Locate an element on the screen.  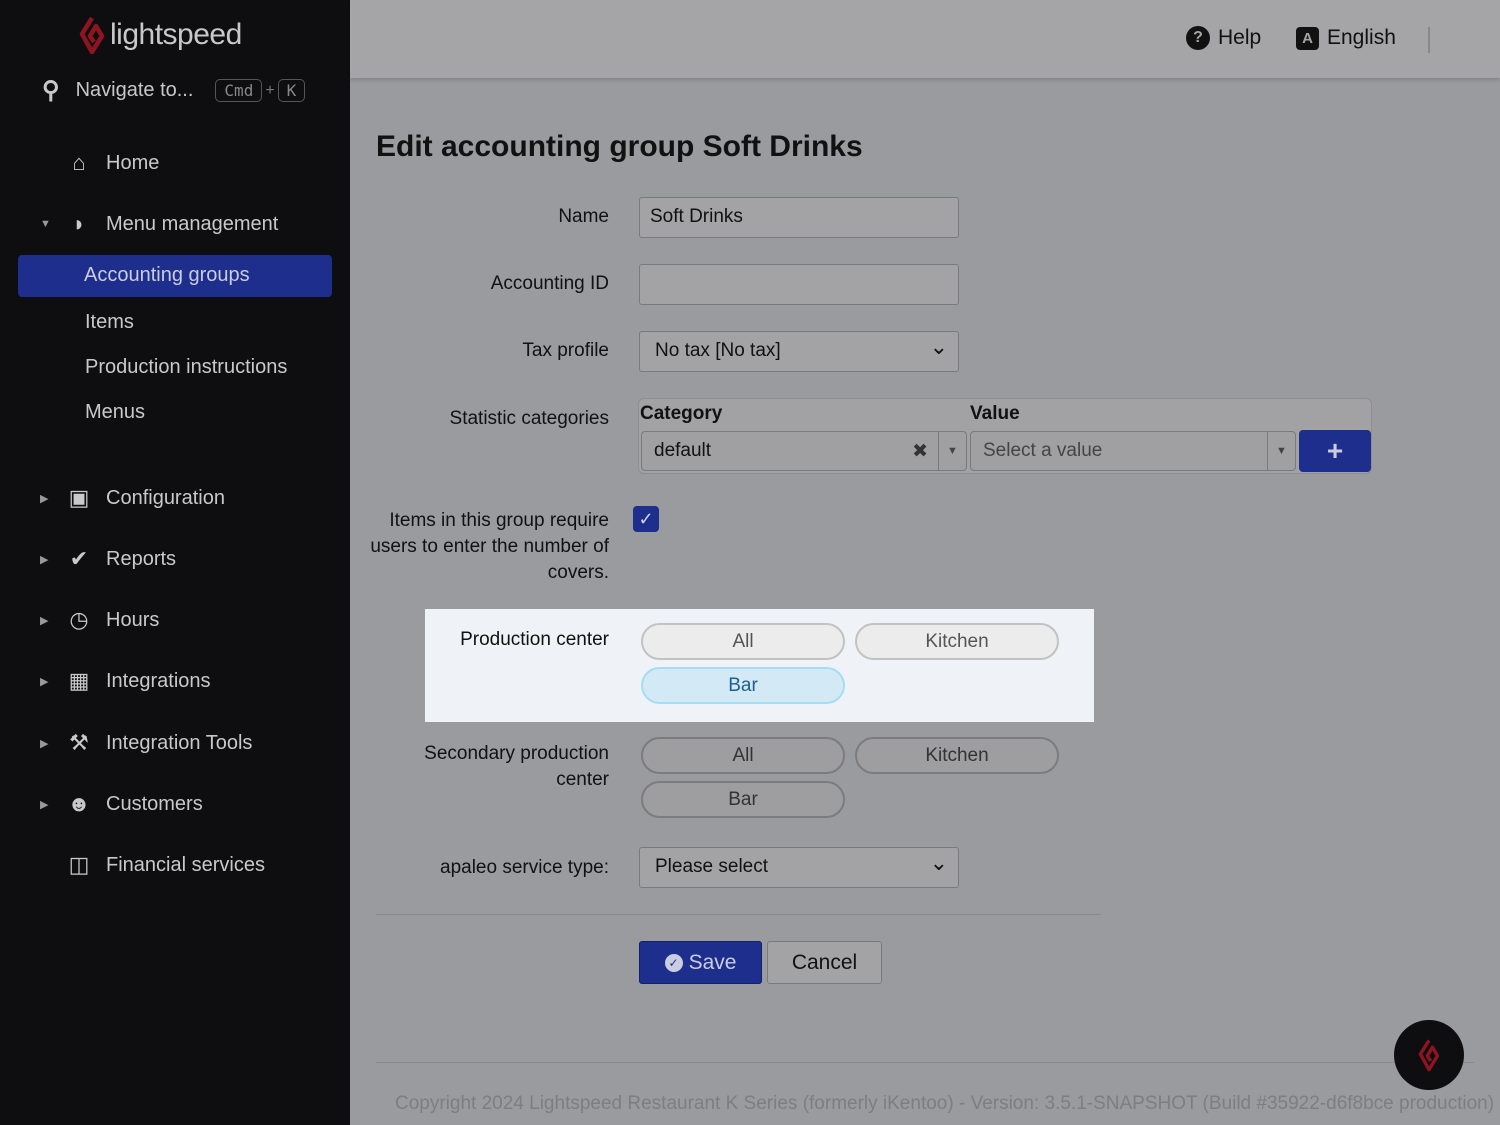
sidebar-item-home: ⌂ Home is located at coordinates (99, 163).